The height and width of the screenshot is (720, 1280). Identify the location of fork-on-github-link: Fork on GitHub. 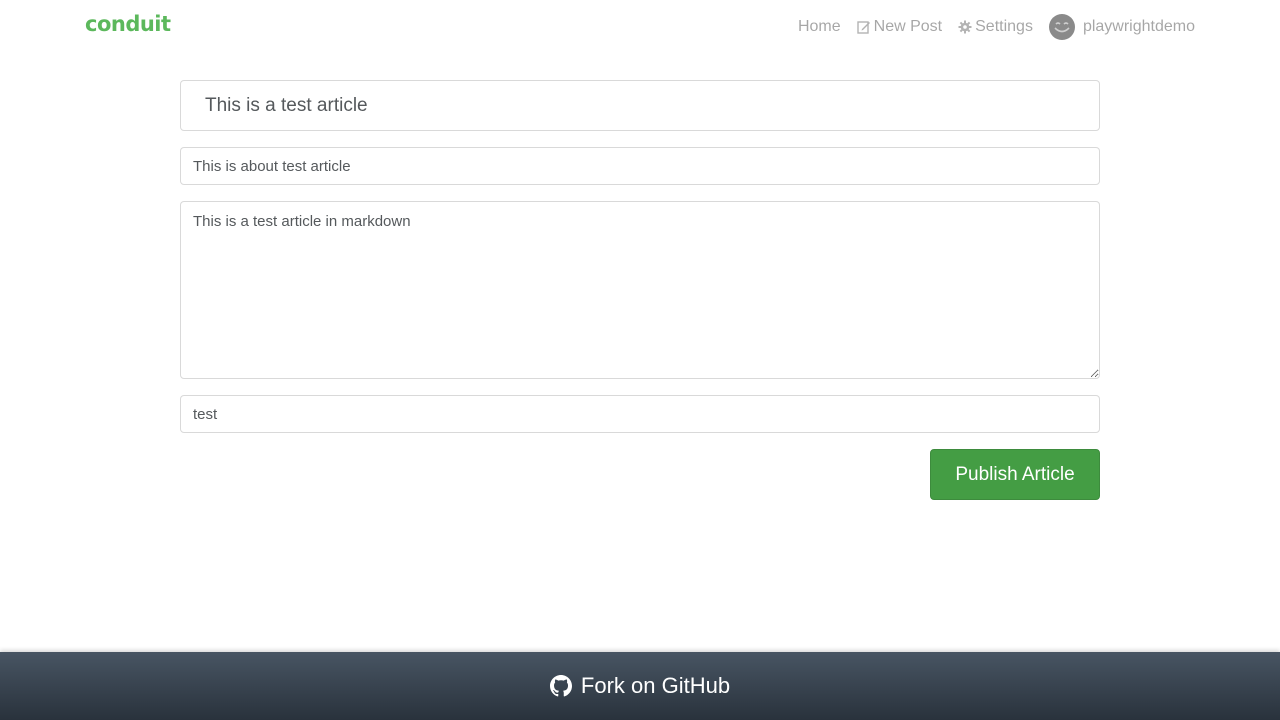
(640, 686).